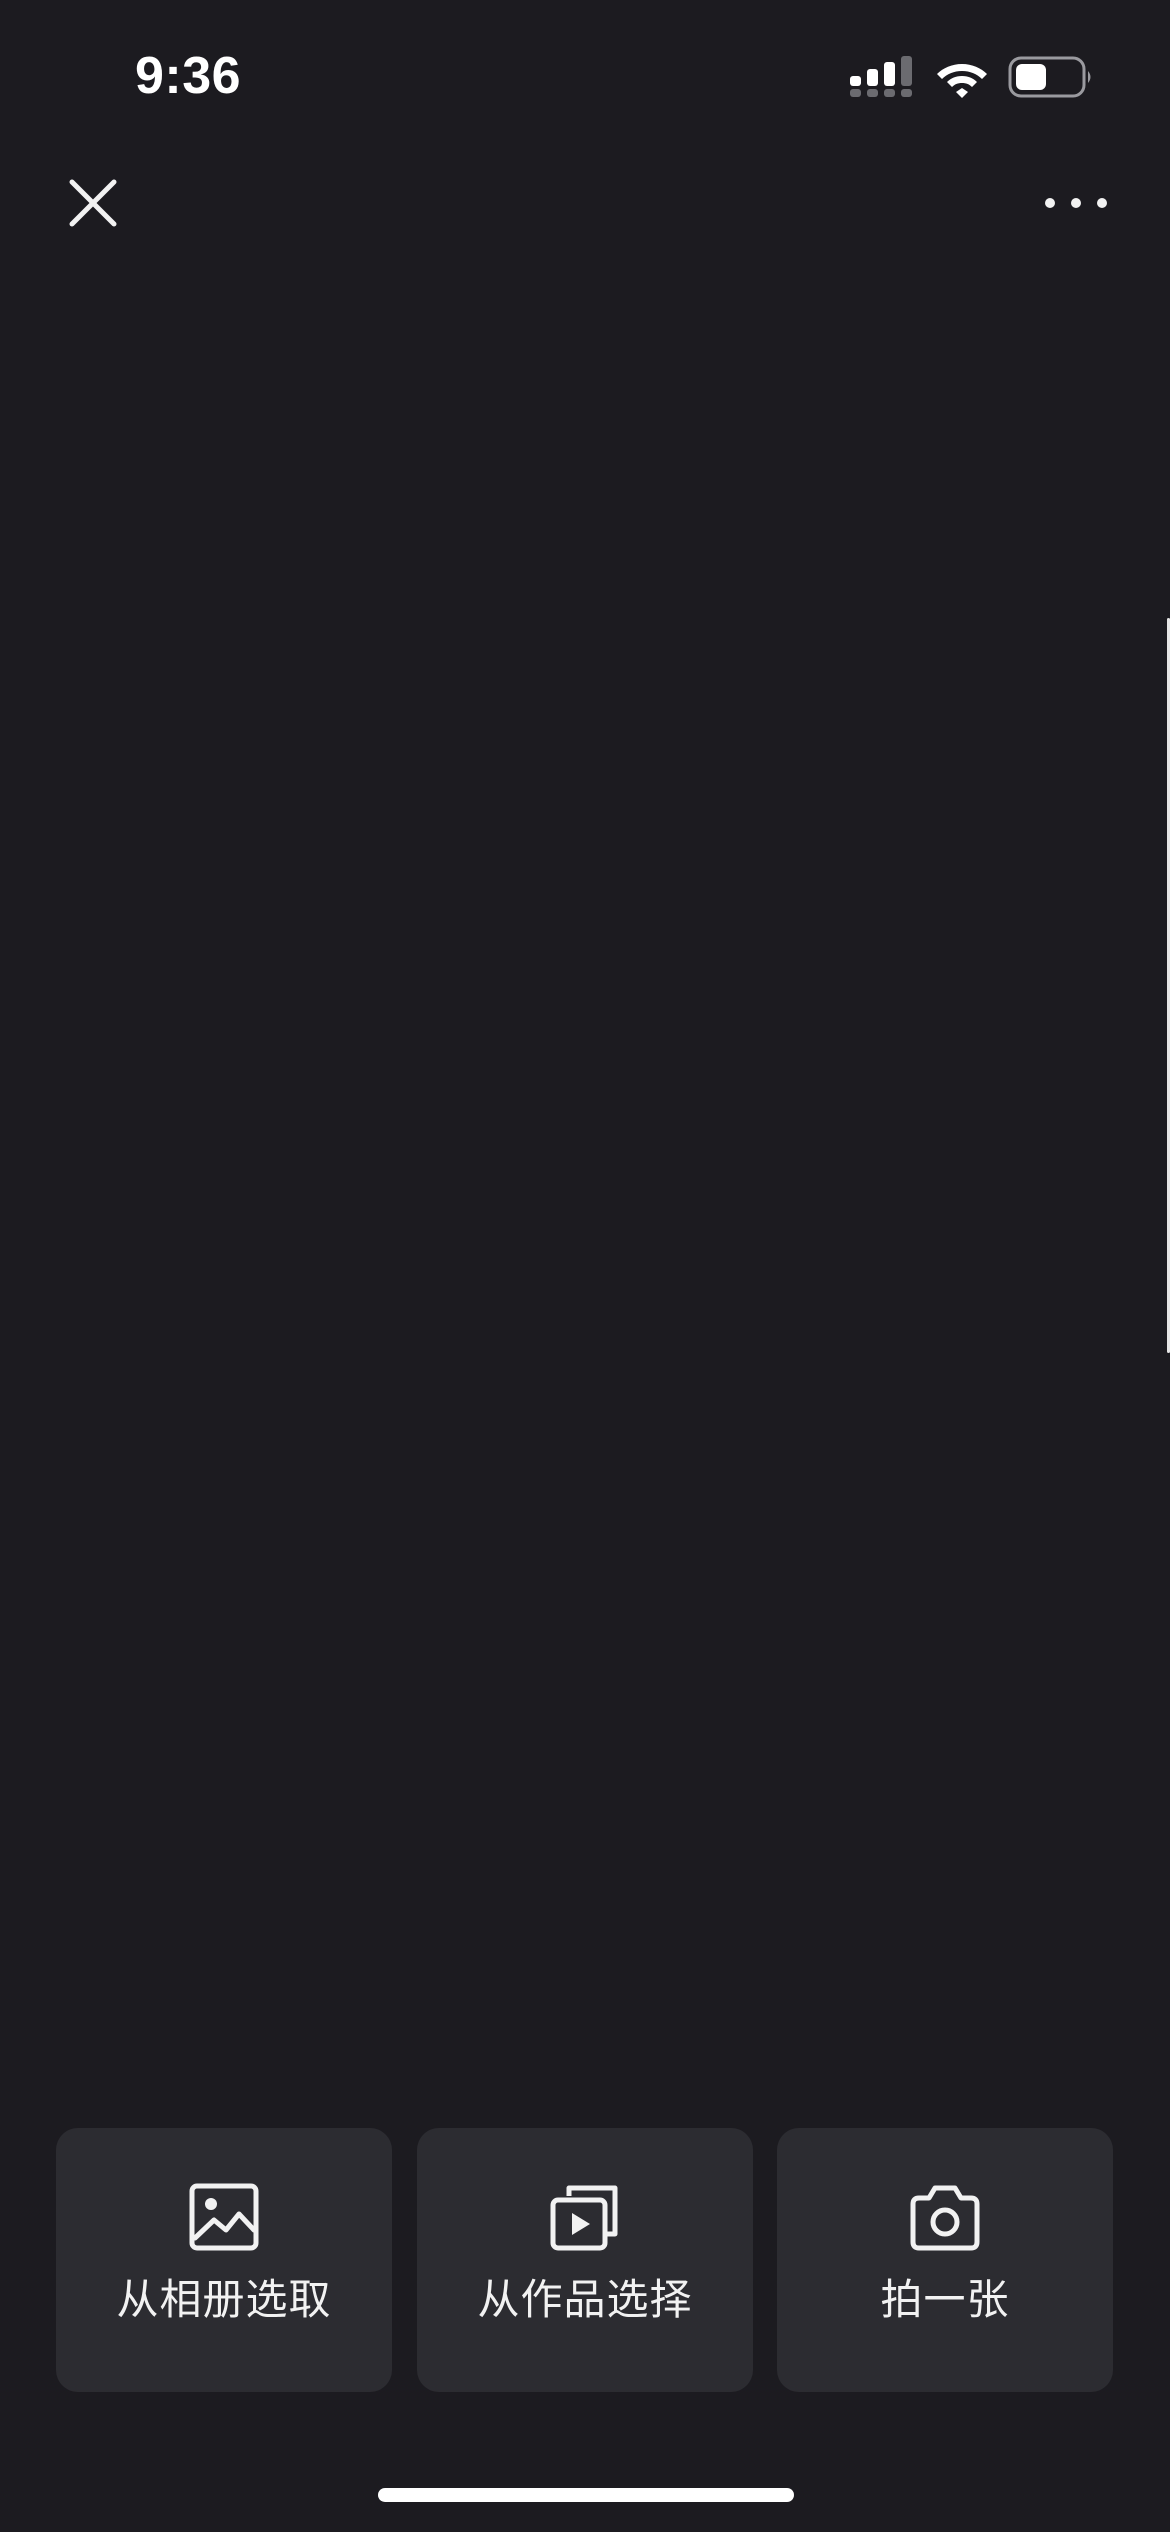  I want to click on action-panel: 从相册选取 从作品选择 拍一张, so click(584, 2260).